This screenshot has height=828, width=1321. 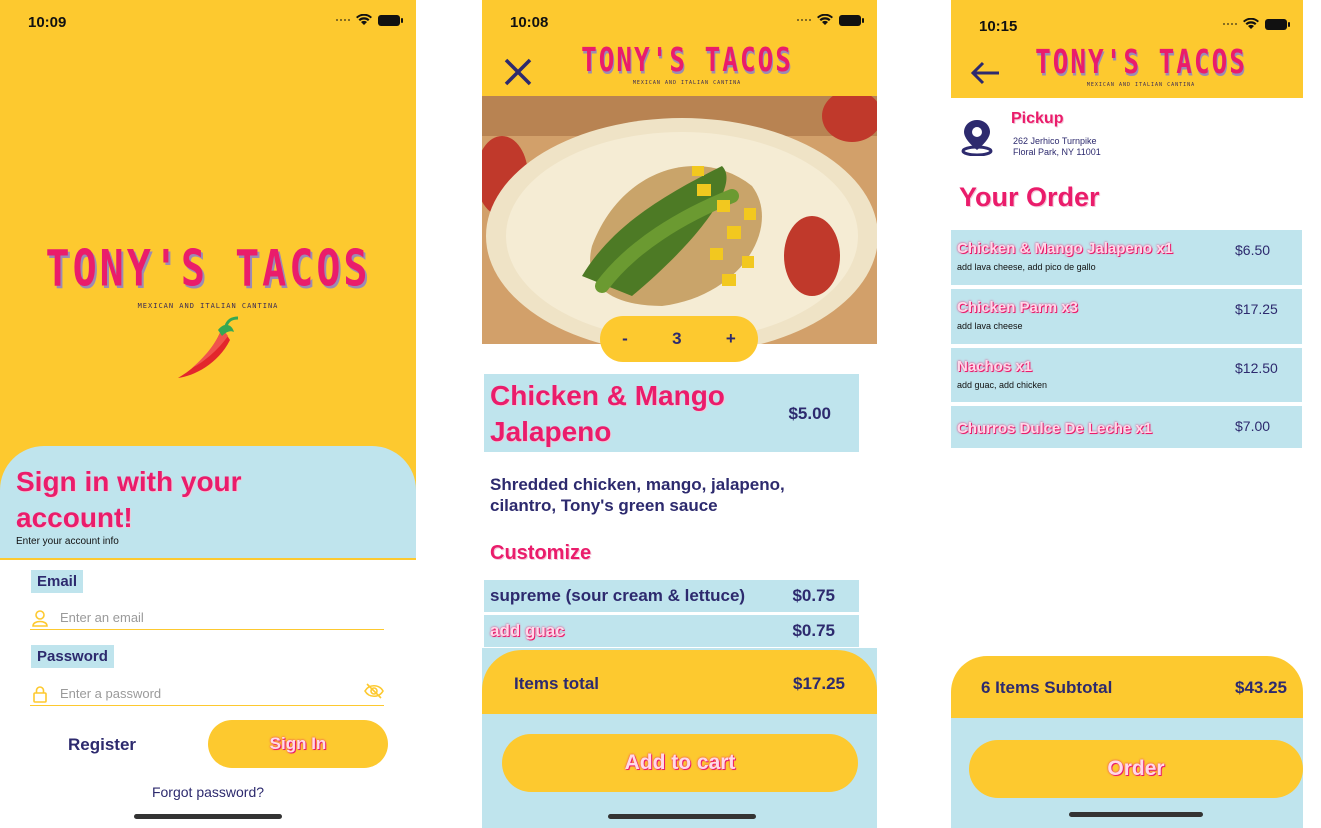 I want to click on option-row: supreme (sour cream & lettuce) $0.75, so click(x=671, y=596).